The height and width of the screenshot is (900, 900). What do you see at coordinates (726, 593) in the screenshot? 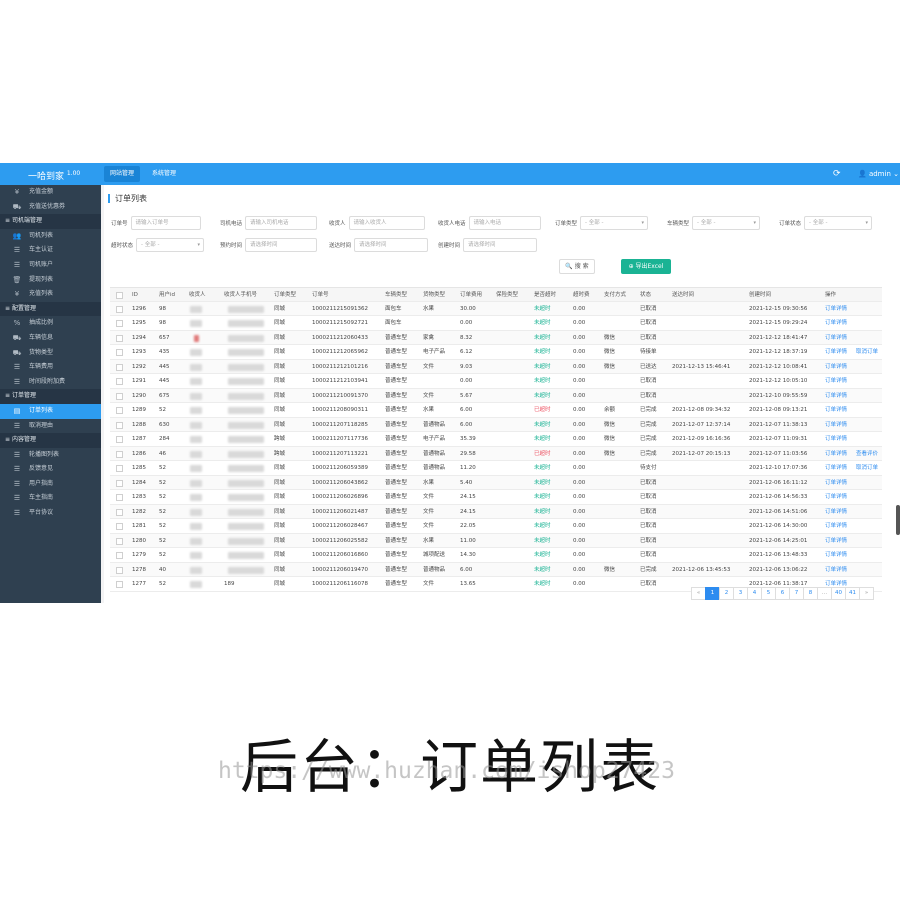
I see `page-button: 2` at bounding box center [726, 593].